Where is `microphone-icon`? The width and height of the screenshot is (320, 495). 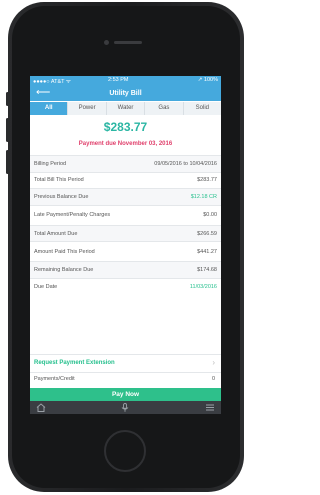 microphone-icon is located at coordinates (125, 408).